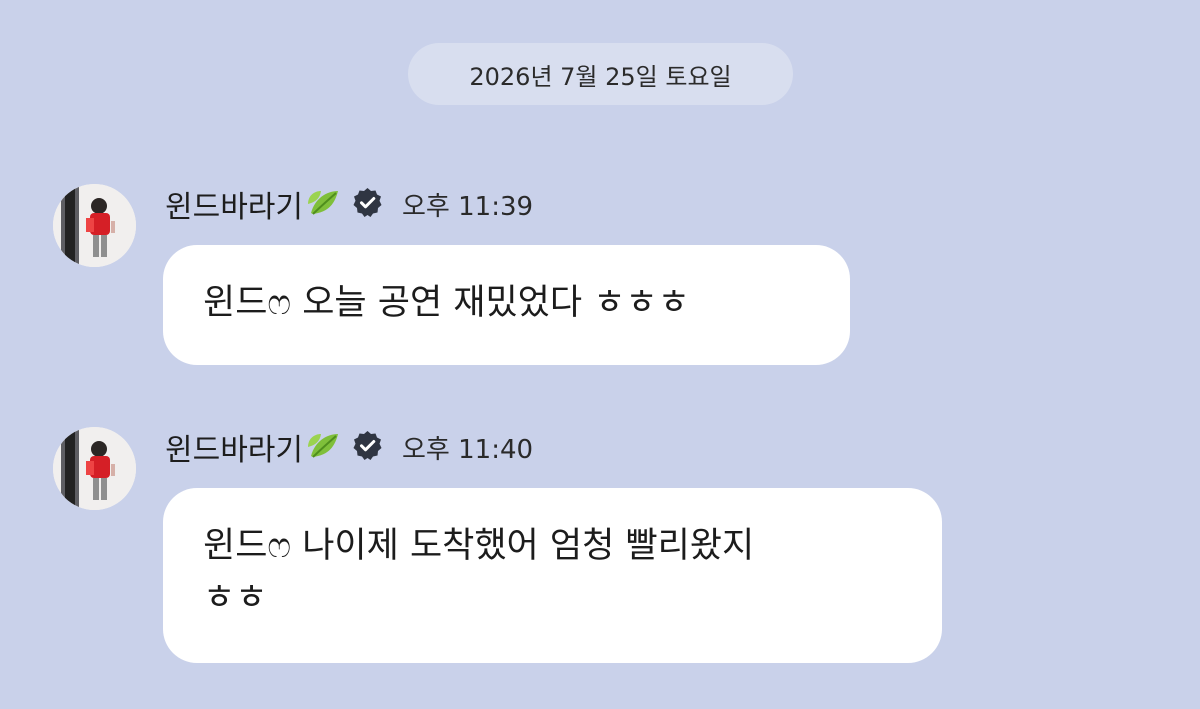  Describe the element at coordinates (349, 204) in the screenshot. I see `sender-row: 윈드바라기 오후 11:39` at that location.